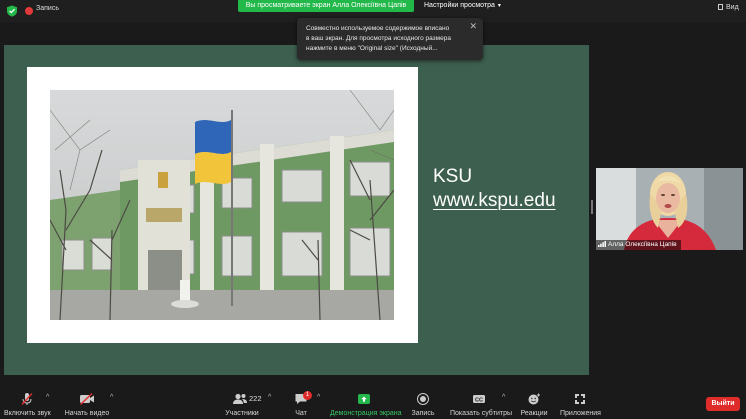 The height and width of the screenshot is (419, 746). I want to click on security-shield-icon, so click(12, 11).